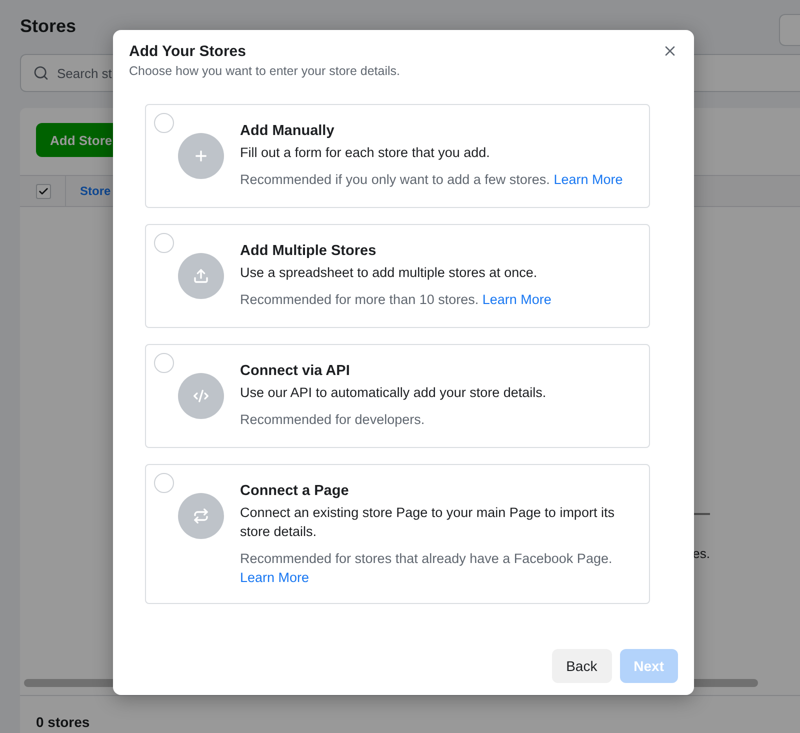  I want to click on page-title: Stores, so click(48, 26).